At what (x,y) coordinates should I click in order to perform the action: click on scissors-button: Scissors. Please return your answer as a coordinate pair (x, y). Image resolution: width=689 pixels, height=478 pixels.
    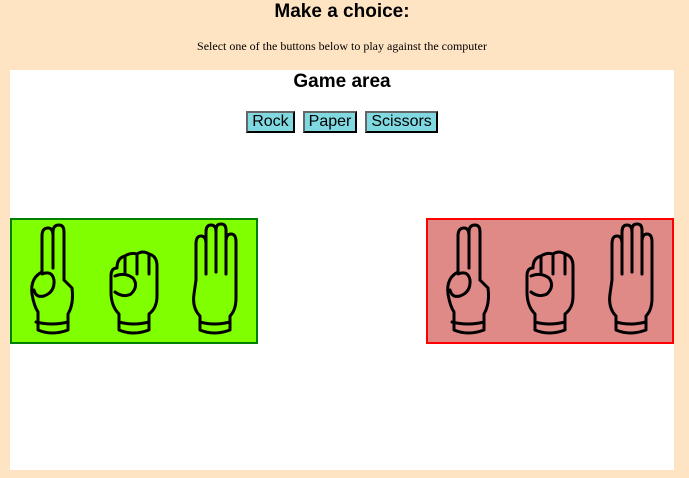
    Looking at the image, I should click on (401, 122).